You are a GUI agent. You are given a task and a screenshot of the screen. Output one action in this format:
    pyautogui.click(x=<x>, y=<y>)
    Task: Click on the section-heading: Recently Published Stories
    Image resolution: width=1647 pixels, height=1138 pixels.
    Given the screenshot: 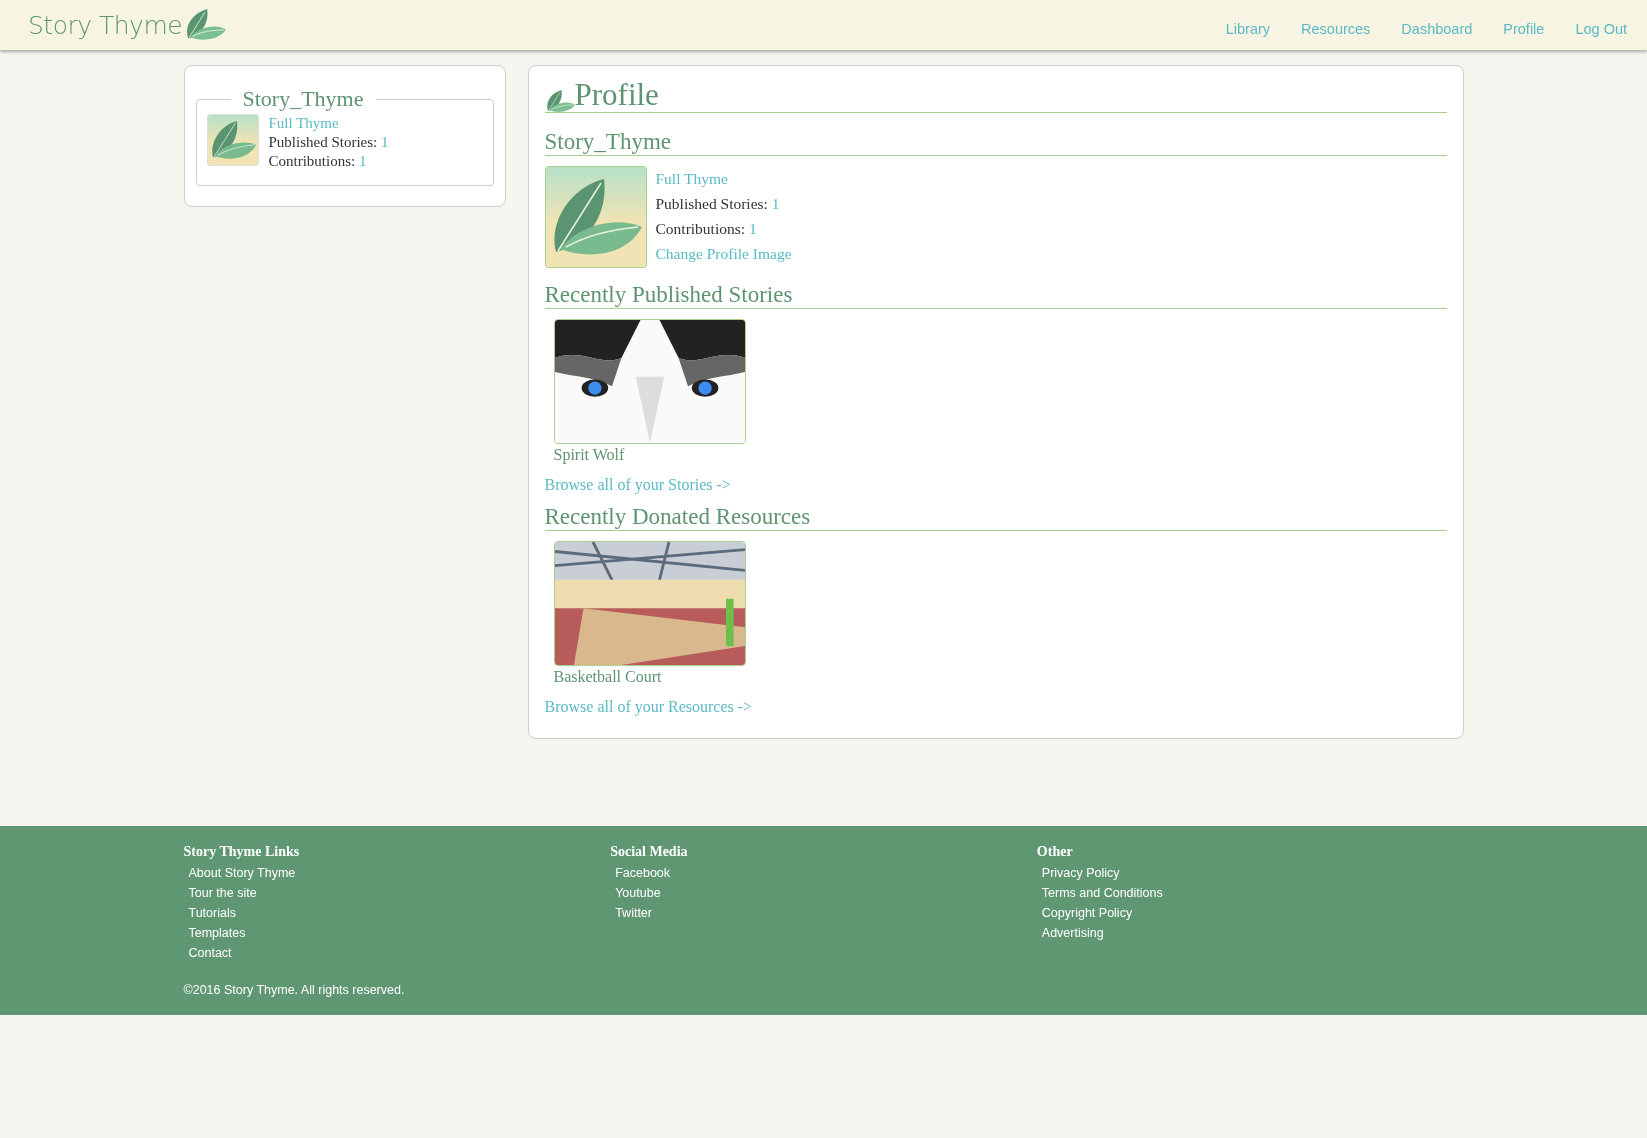 What is the action you would take?
    pyautogui.click(x=995, y=295)
    